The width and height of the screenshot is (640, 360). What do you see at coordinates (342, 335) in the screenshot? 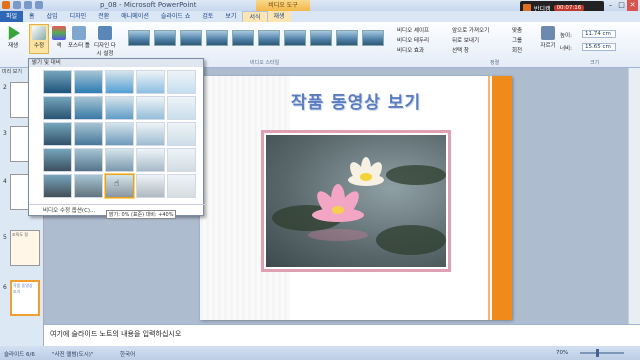
I see `notes-pane: 여기에 슬라이드 노트의 내용을 입력하십시오` at bounding box center [342, 335].